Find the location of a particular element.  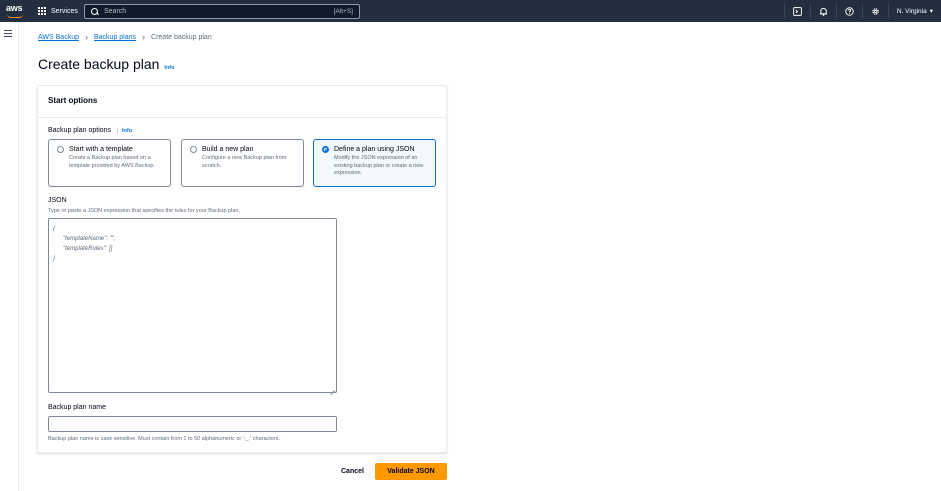

services-menu-button: Services is located at coordinates (58, 11).